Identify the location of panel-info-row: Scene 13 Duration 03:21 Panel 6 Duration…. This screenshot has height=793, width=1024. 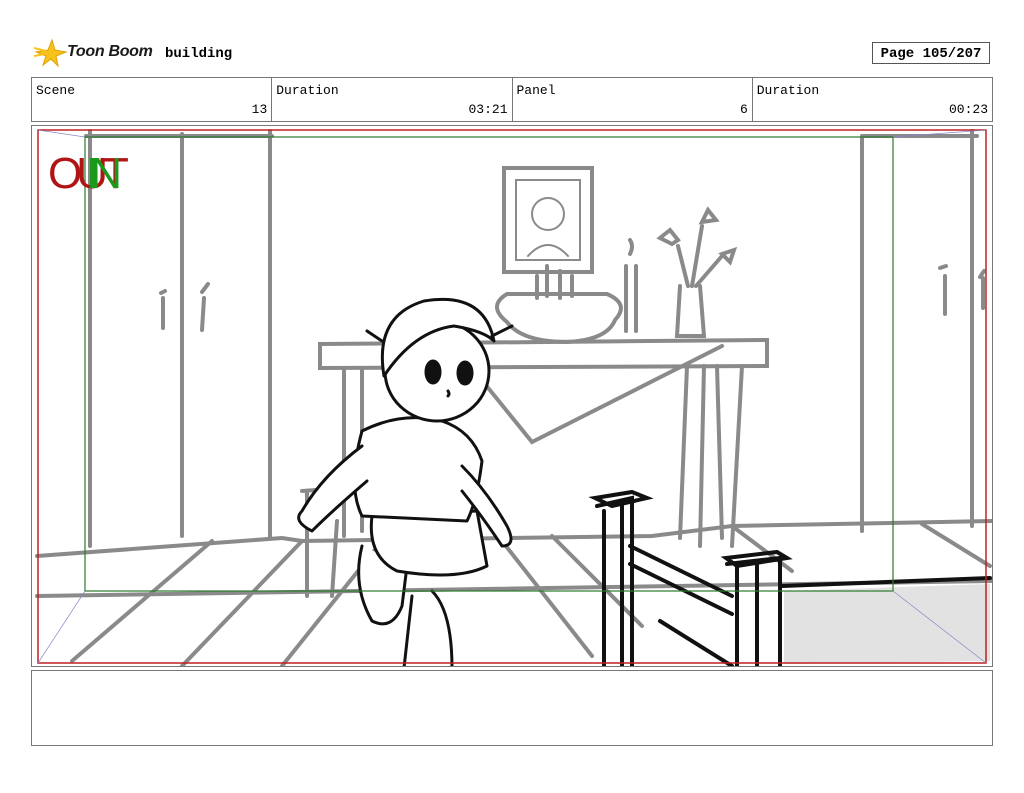
(512, 99).